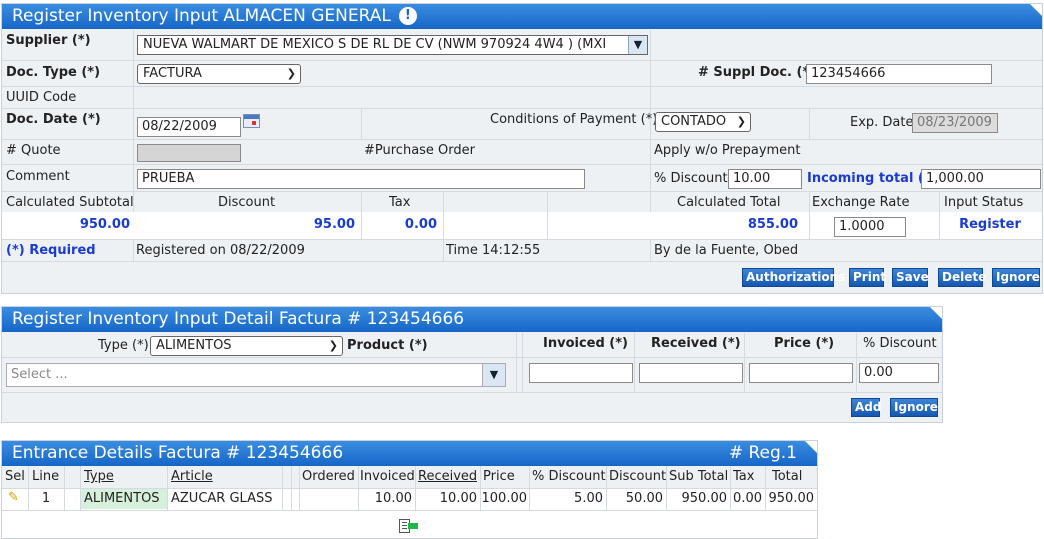 The height and width of the screenshot is (539, 1044). I want to click on time-label: Time 14:12:55, so click(493, 250).